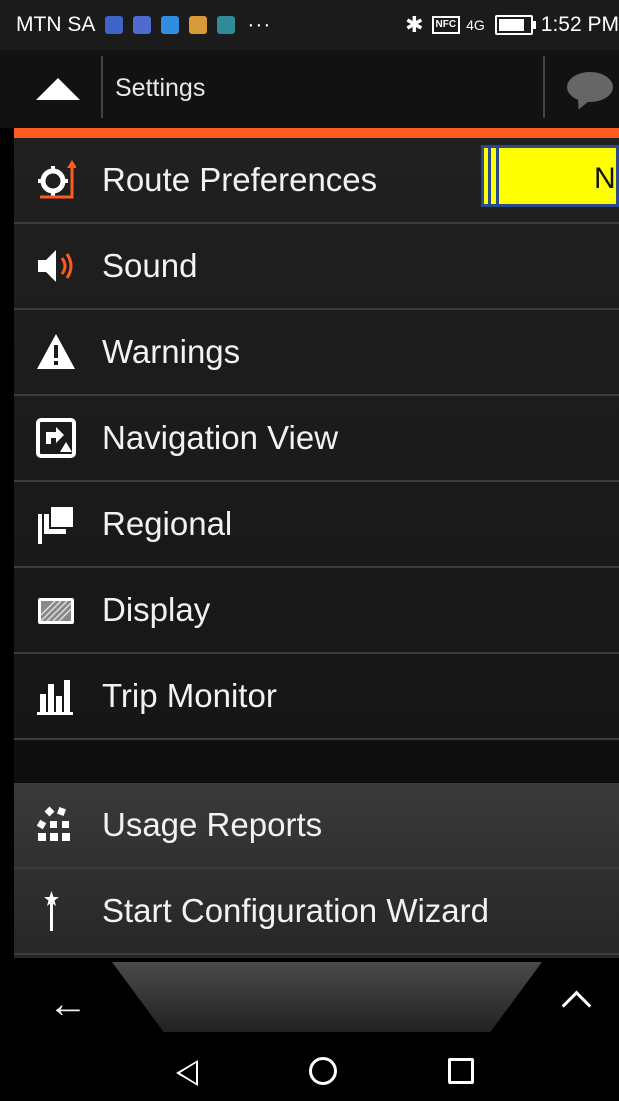 This screenshot has width=619, height=1101. What do you see at coordinates (68, 1004) in the screenshot?
I see `back-arrow-icon: ←` at bounding box center [68, 1004].